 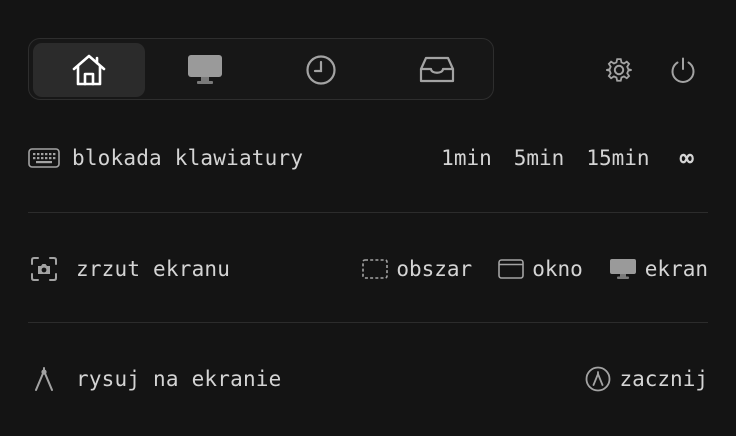 What do you see at coordinates (375, 269) in the screenshot?
I see `dashed-rect-icon` at bounding box center [375, 269].